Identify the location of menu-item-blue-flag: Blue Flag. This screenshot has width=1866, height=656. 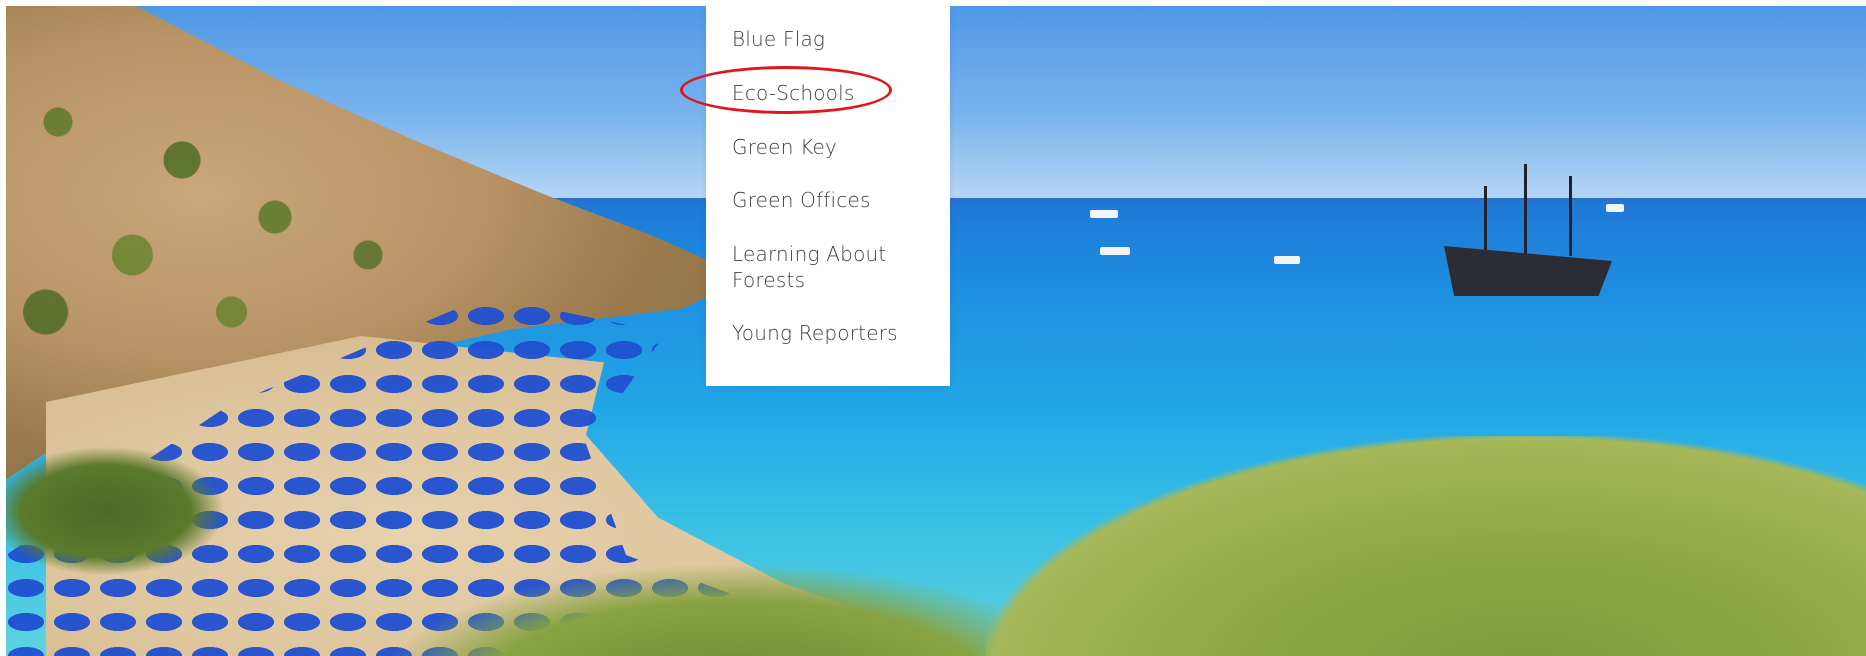
(832, 39).